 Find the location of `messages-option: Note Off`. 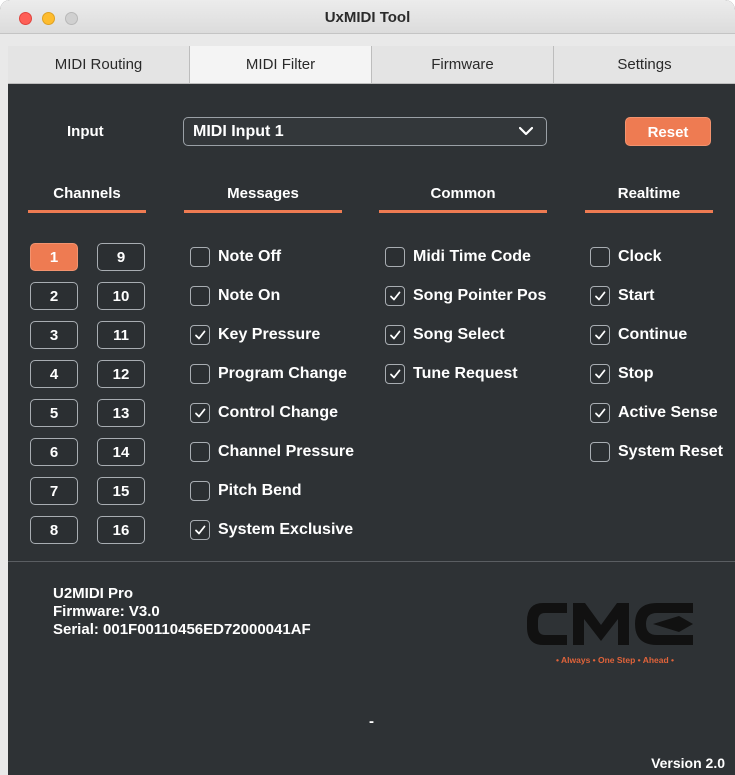

messages-option: Note Off is located at coordinates (235, 257).